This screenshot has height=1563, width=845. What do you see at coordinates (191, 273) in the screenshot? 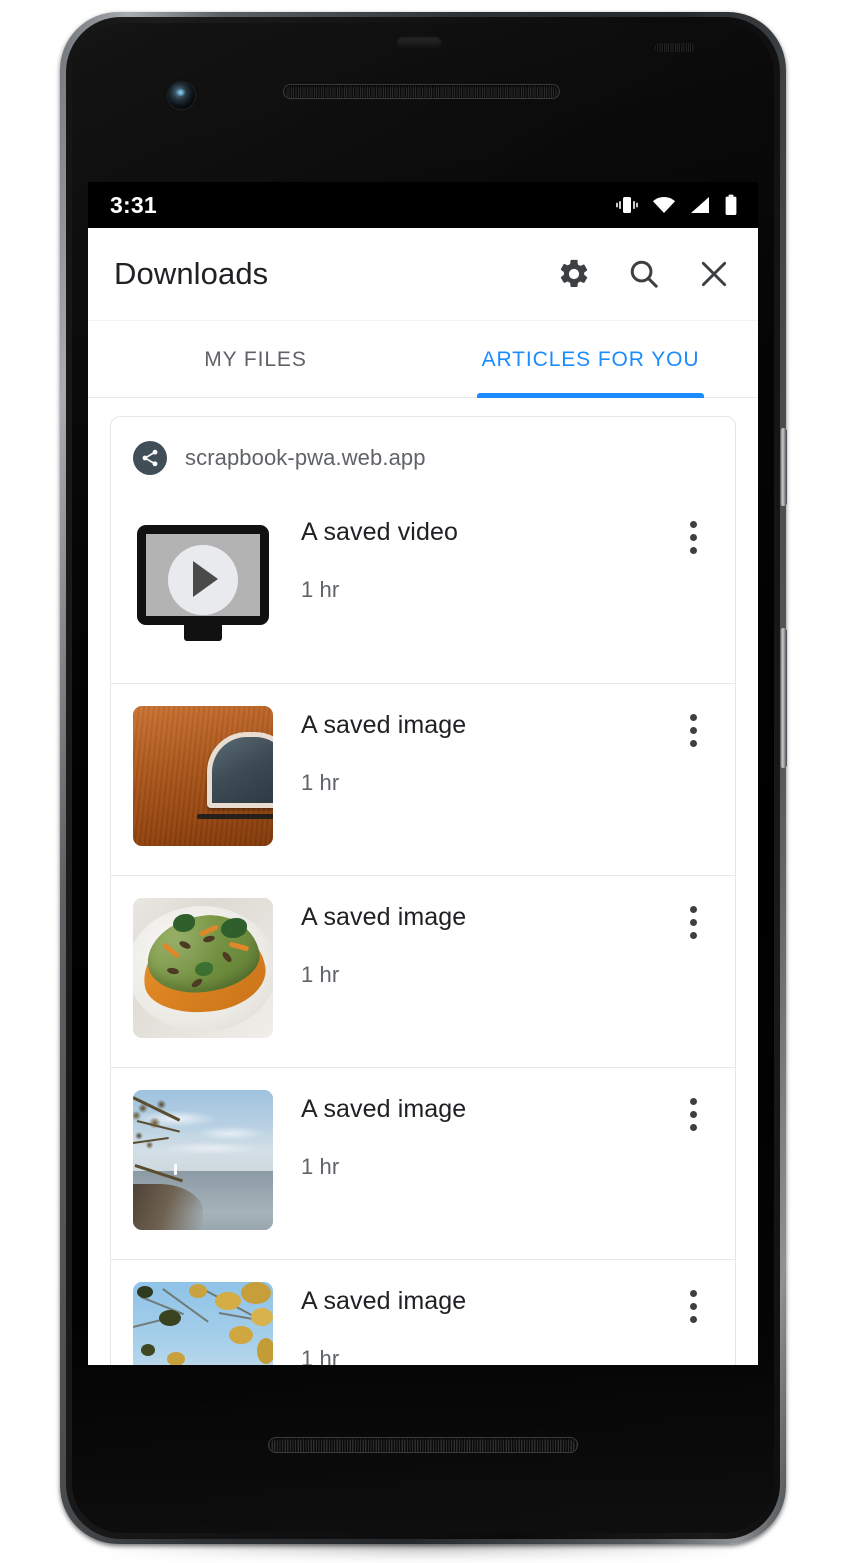
I see `page-title: Downloads` at bounding box center [191, 273].